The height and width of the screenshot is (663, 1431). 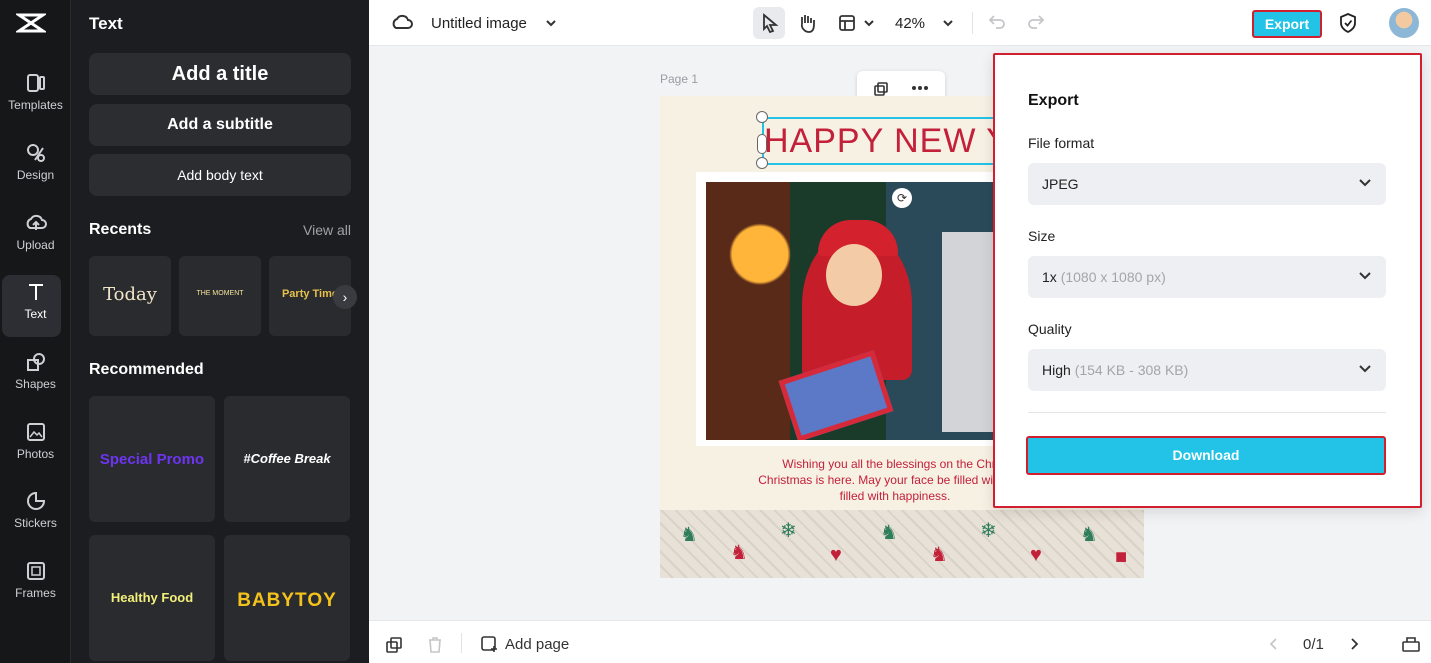 I want to click on chevron-right-icon, so click(x=1354, y=644).